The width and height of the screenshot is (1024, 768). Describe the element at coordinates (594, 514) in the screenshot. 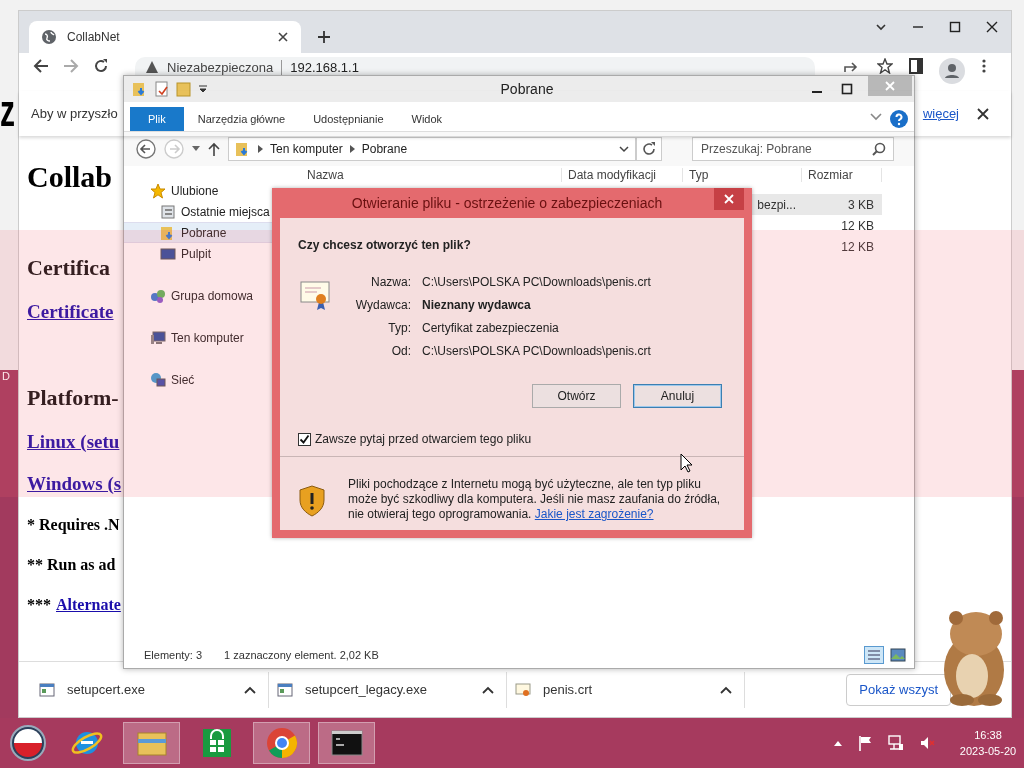

I see `risk-link: Jakie jest zagrożenie?` at that location.